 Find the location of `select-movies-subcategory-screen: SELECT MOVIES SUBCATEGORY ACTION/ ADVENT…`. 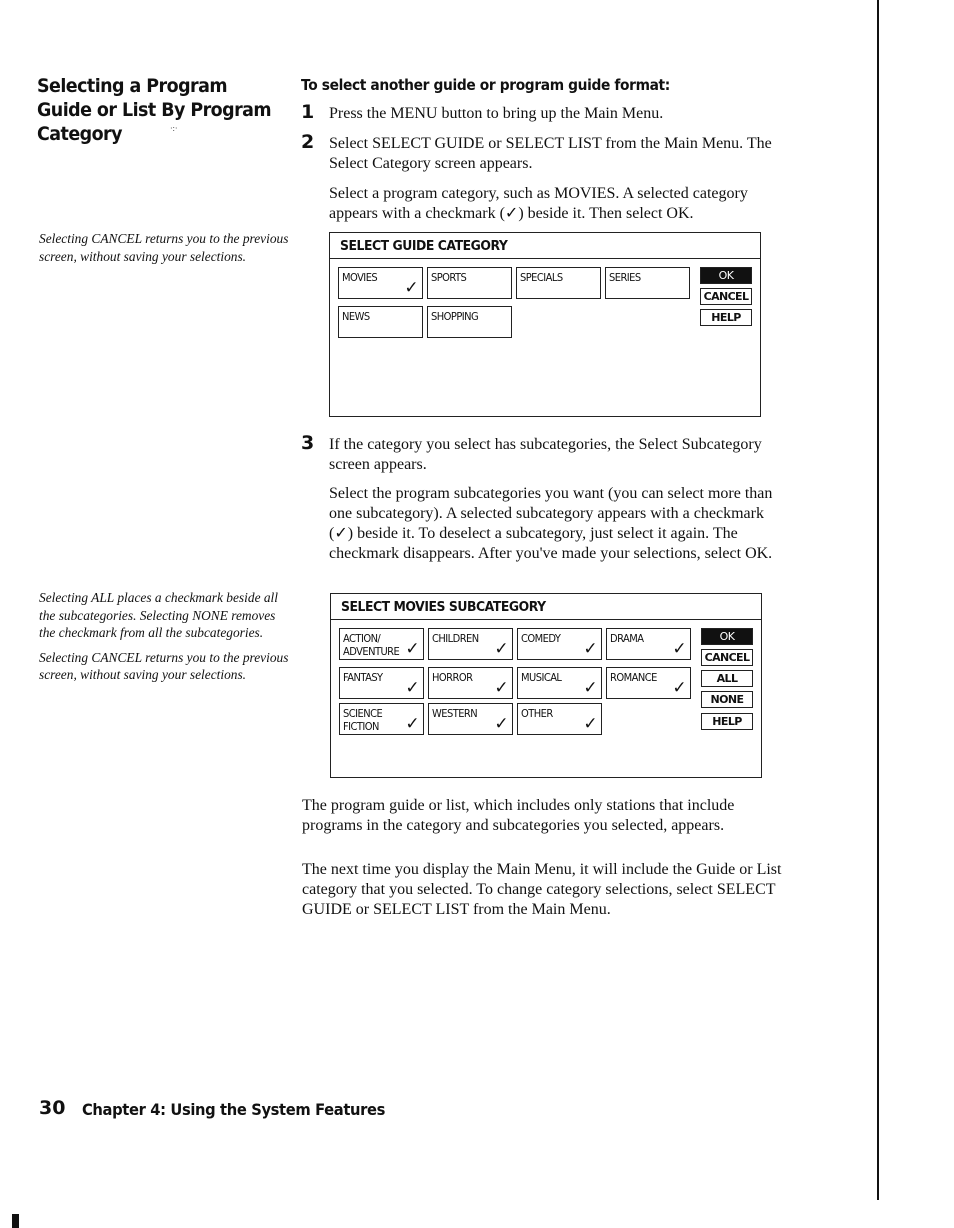

select-movies-subcategory-screen: SELECT MOVIES SUBCATEGORY ACTION/ ADVENT… is located at coordinates (546, 685).